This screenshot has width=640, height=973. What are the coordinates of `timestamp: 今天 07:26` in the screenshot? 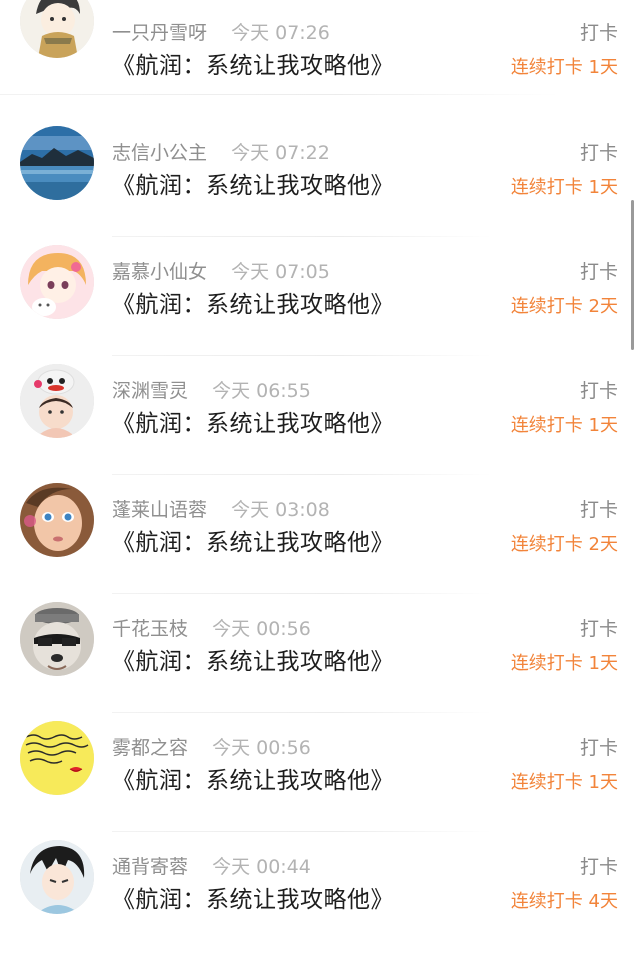 It's located at (280, 33).